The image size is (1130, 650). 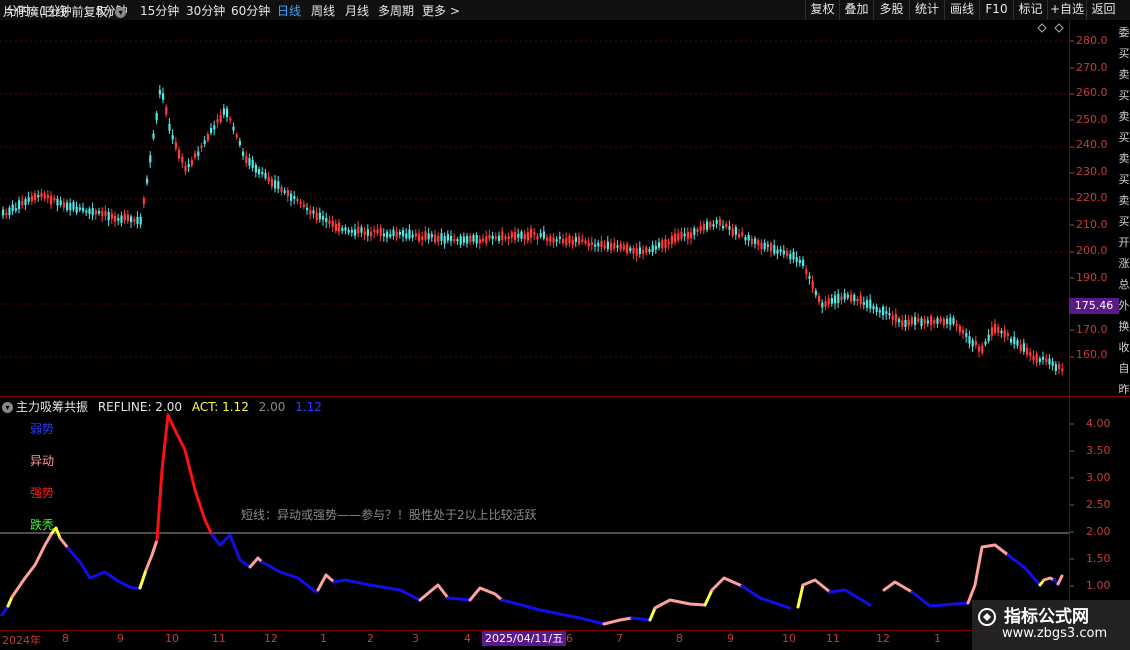 I want to click on panel-divider, so click(x=565, y=396).